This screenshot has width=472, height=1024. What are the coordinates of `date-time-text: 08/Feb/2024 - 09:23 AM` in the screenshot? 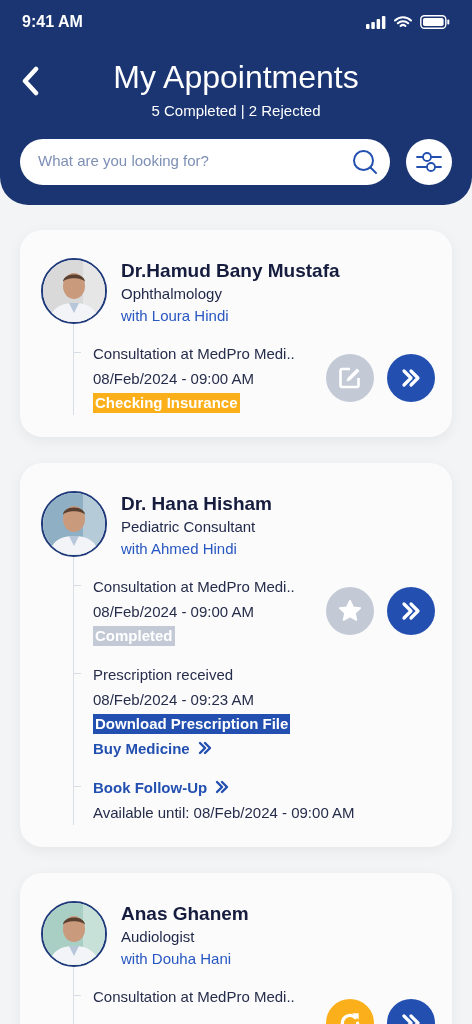 It's located at (174, 699).